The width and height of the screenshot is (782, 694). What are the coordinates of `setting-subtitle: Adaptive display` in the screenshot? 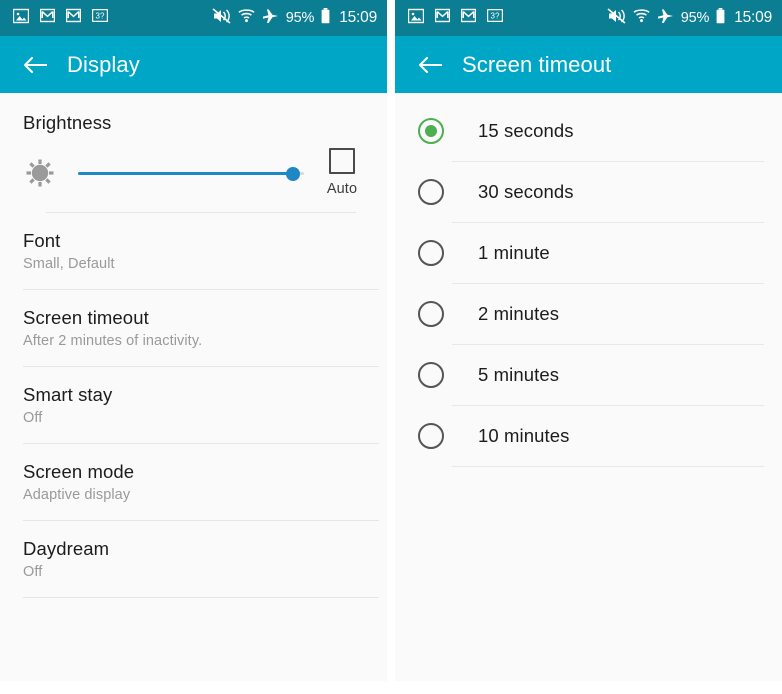 It's located at (77, 495).